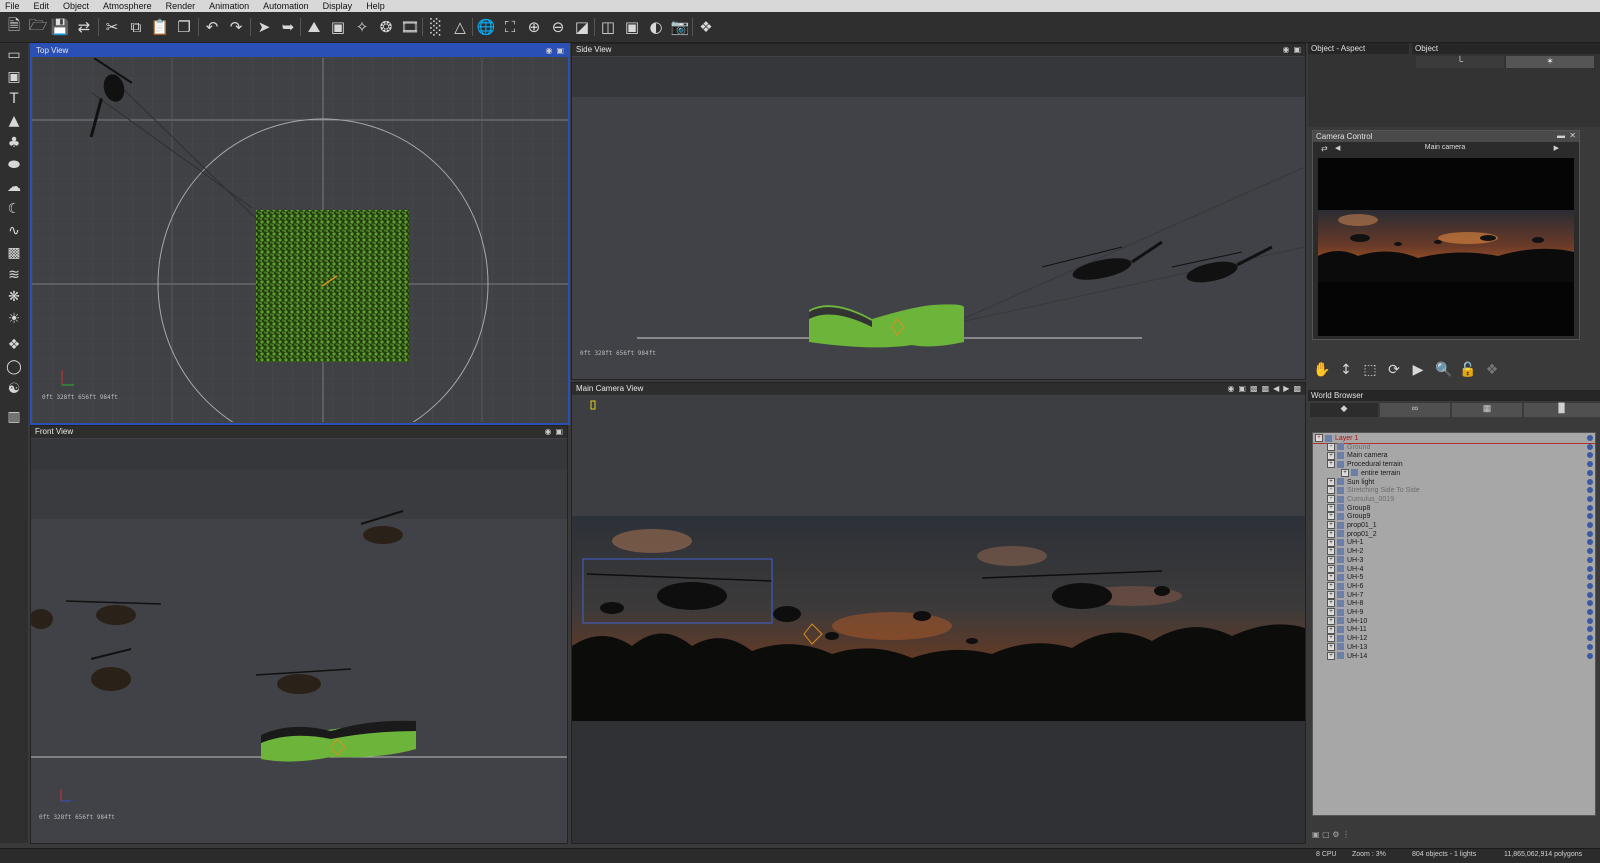  Describe the element at coordinates (1347, 638) in the screenshot. I see `tree-item: + UH-12` at that location.